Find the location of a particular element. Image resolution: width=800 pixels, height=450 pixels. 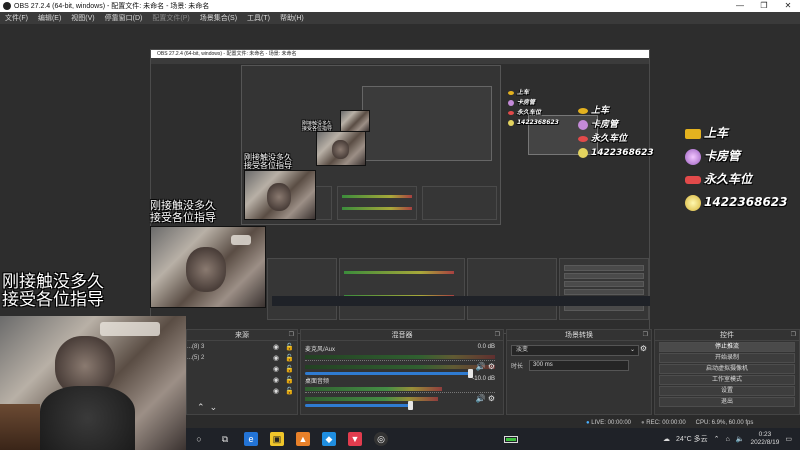

crown-icon is located at coordinates (583, 125).